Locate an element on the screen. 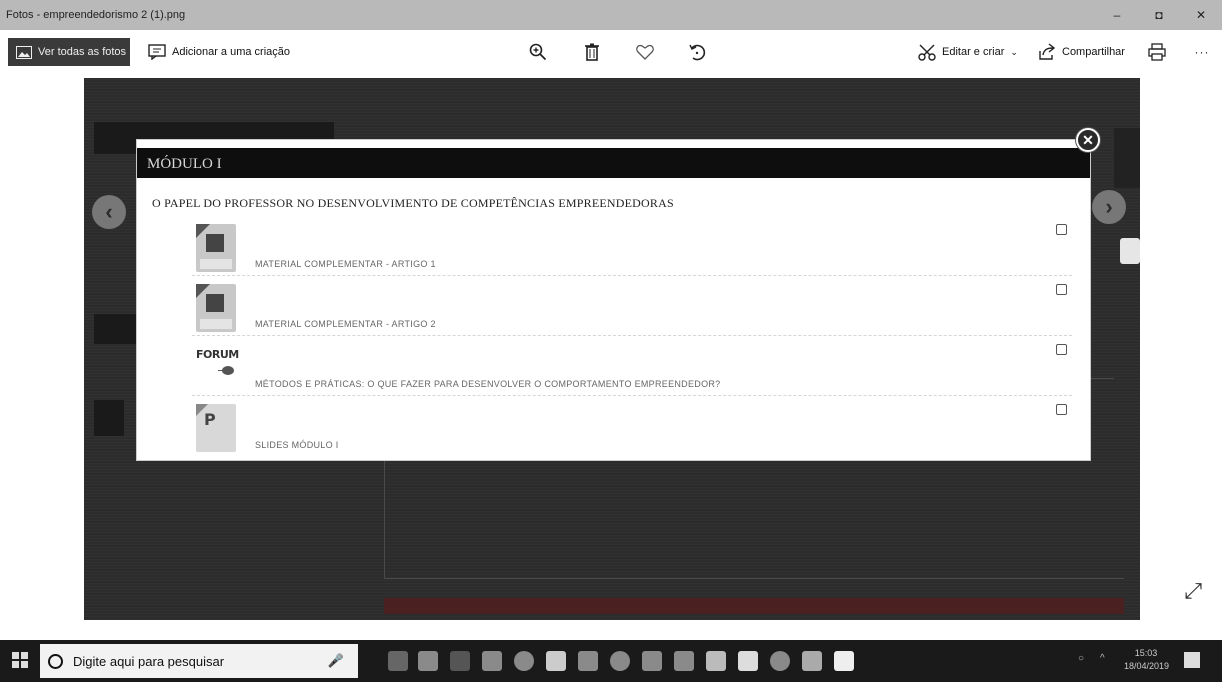  edit-scissors-icon is located at coordinates (927, 52).